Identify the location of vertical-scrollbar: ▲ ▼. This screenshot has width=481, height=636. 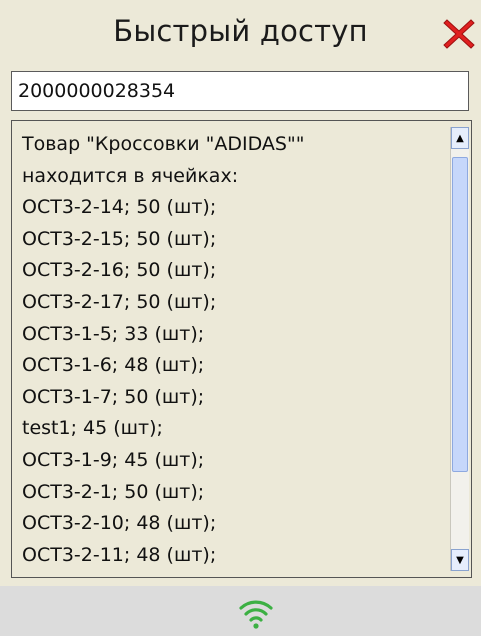
(459, 349).